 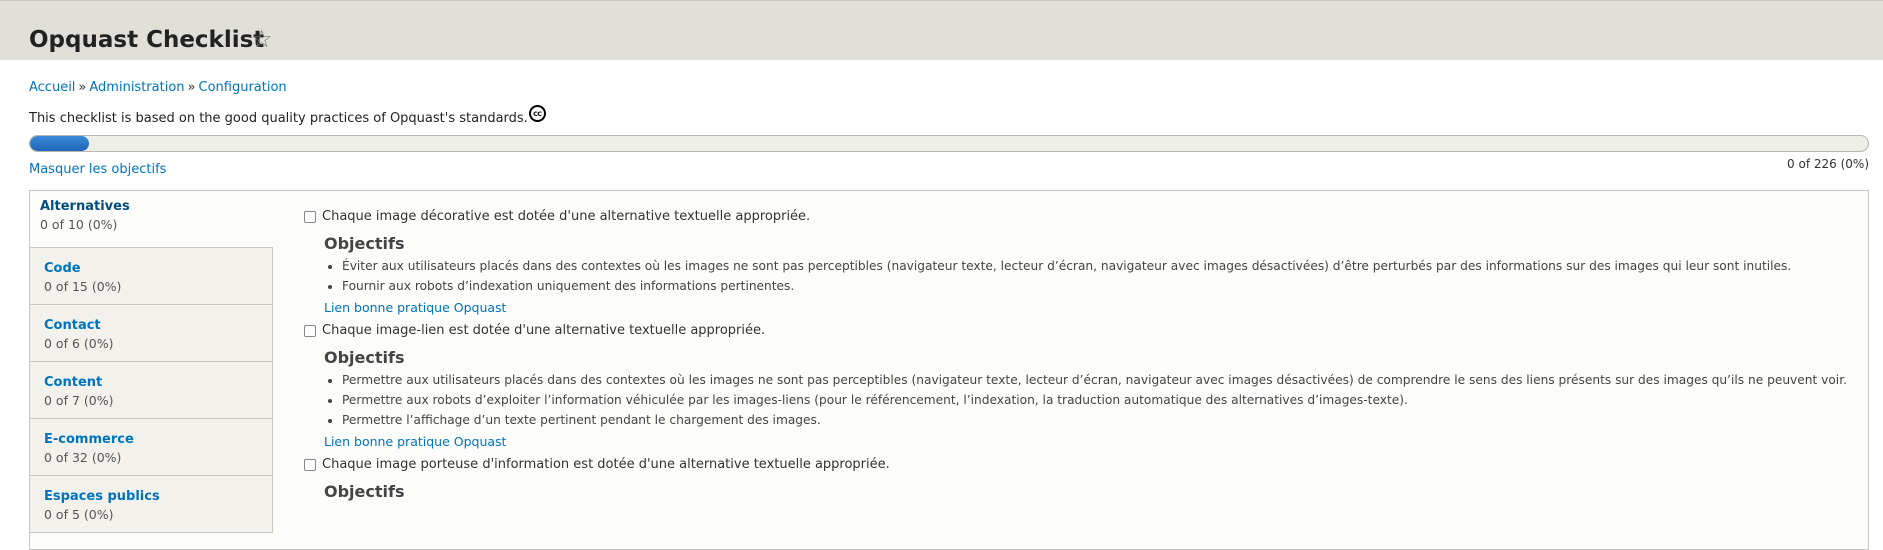 I want to click on hide-objectives-link: Masquer les objectifs, so click(x=97, y=169).